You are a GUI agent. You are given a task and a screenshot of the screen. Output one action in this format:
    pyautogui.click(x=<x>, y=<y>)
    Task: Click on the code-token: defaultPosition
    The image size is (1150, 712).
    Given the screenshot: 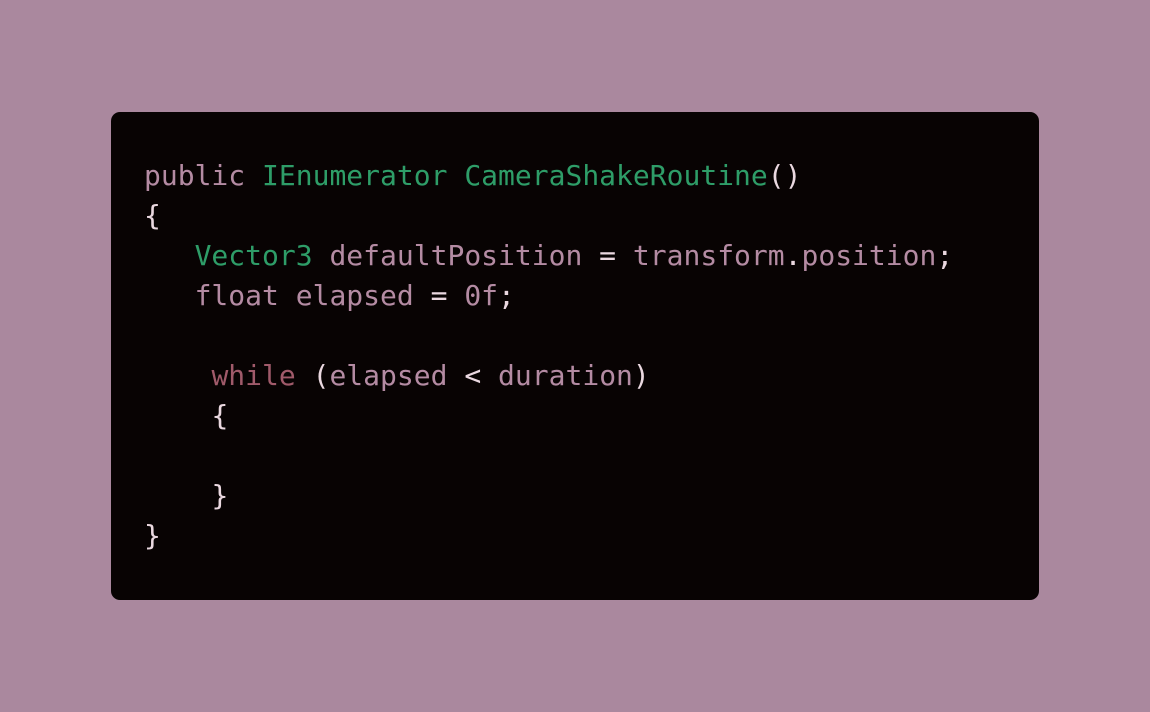 What is the action you would take?
    pyautogui.click(x=456, y=255)
    